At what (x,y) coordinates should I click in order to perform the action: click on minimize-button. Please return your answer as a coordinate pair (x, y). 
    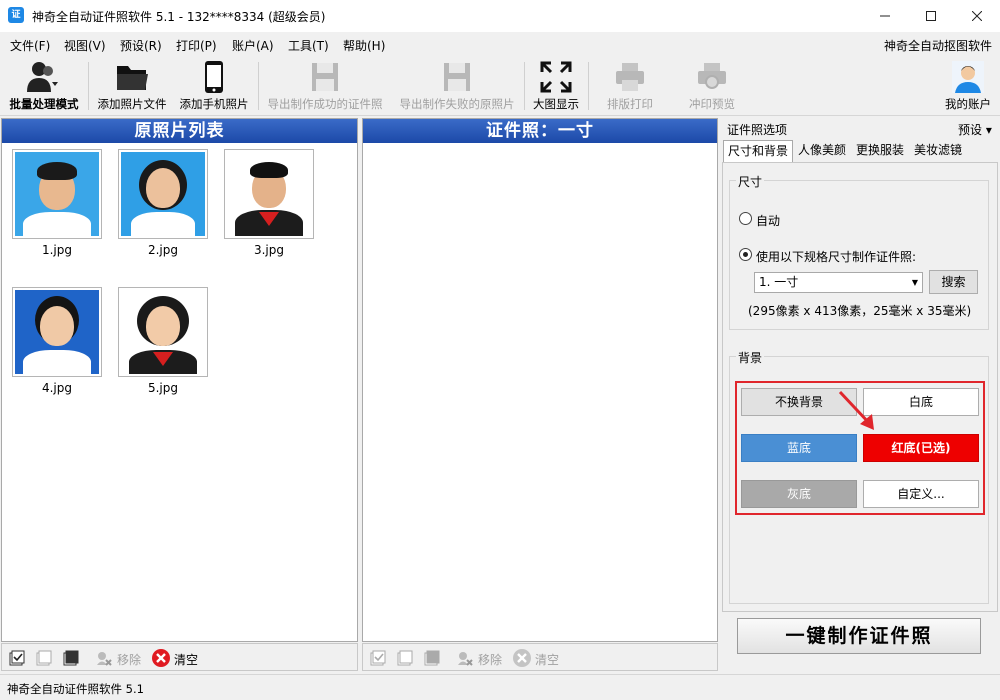
    Looking at the image, I should click on (885, 16).